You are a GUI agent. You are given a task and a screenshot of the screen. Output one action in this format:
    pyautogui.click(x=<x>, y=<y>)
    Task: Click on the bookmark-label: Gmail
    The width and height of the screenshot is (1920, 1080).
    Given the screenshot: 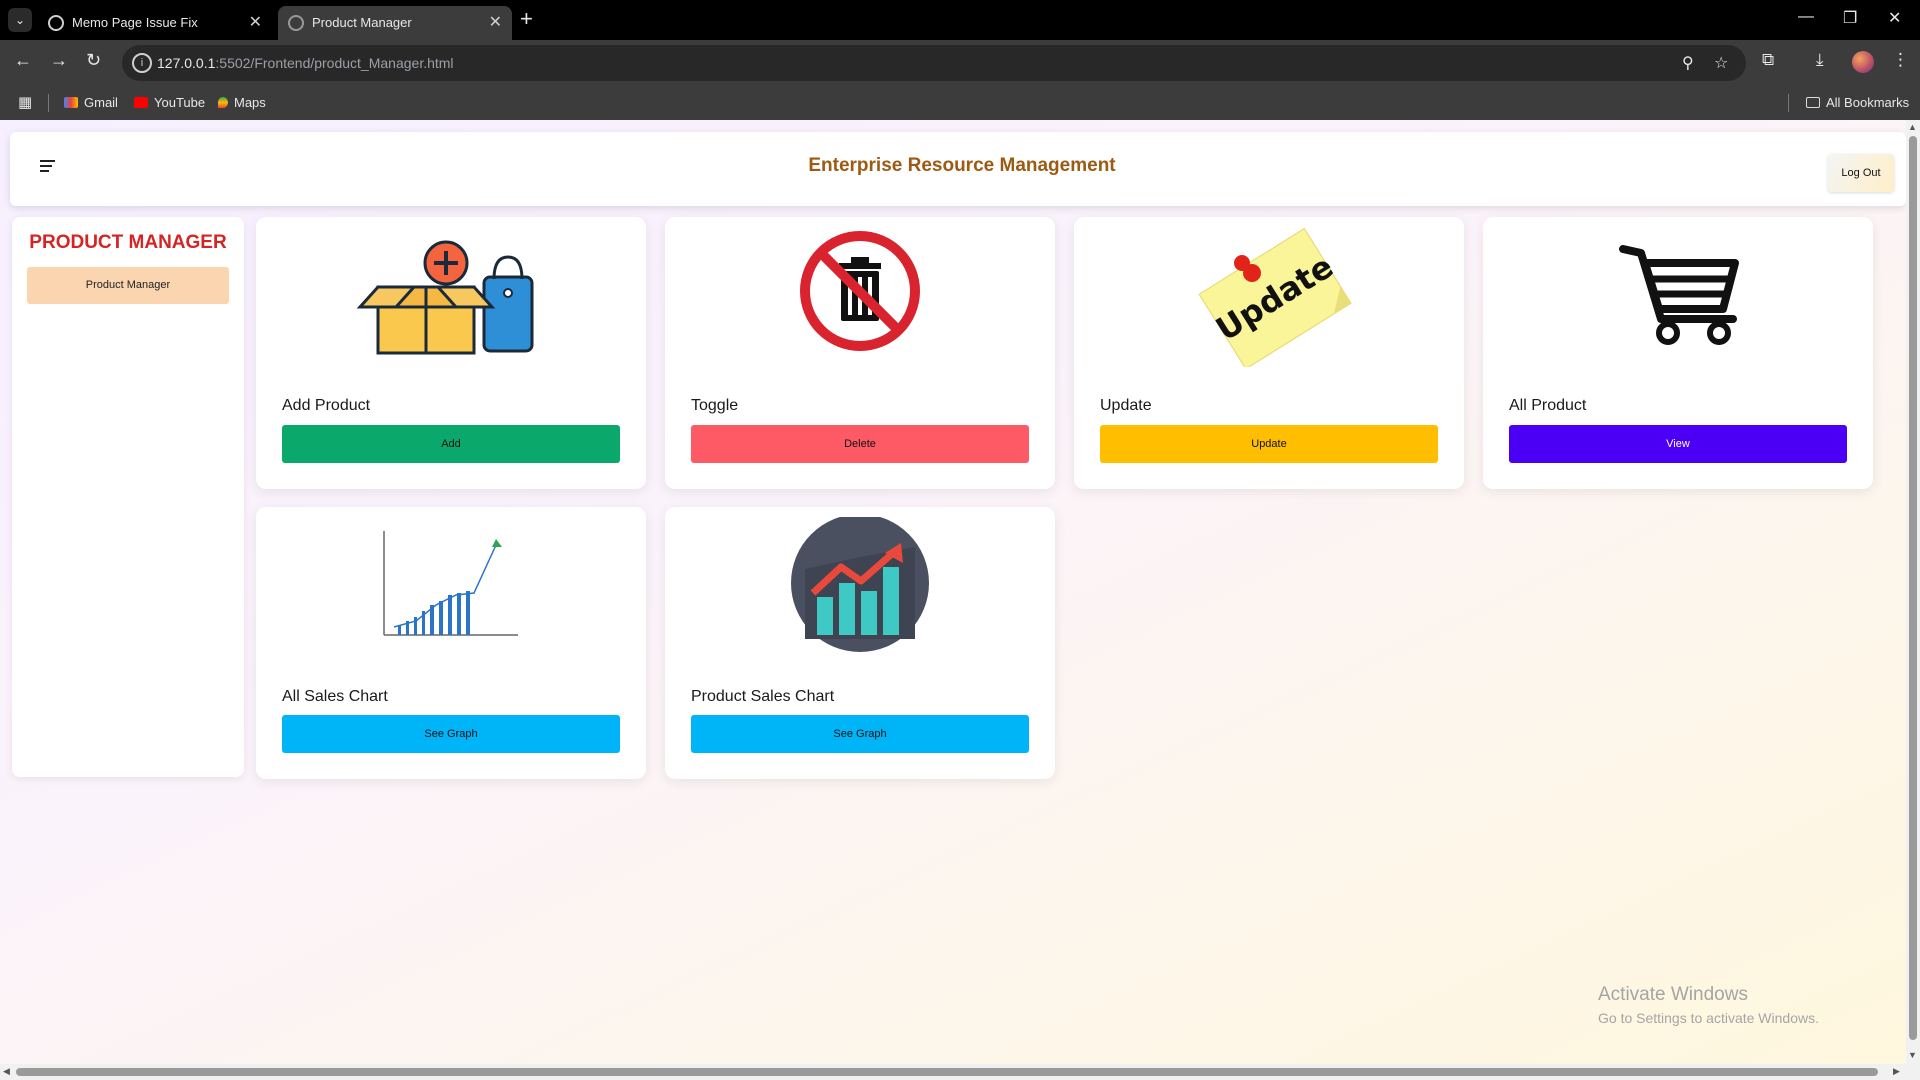 What is the action you would take?
    pyautogui.click(x=101, y=102)
    